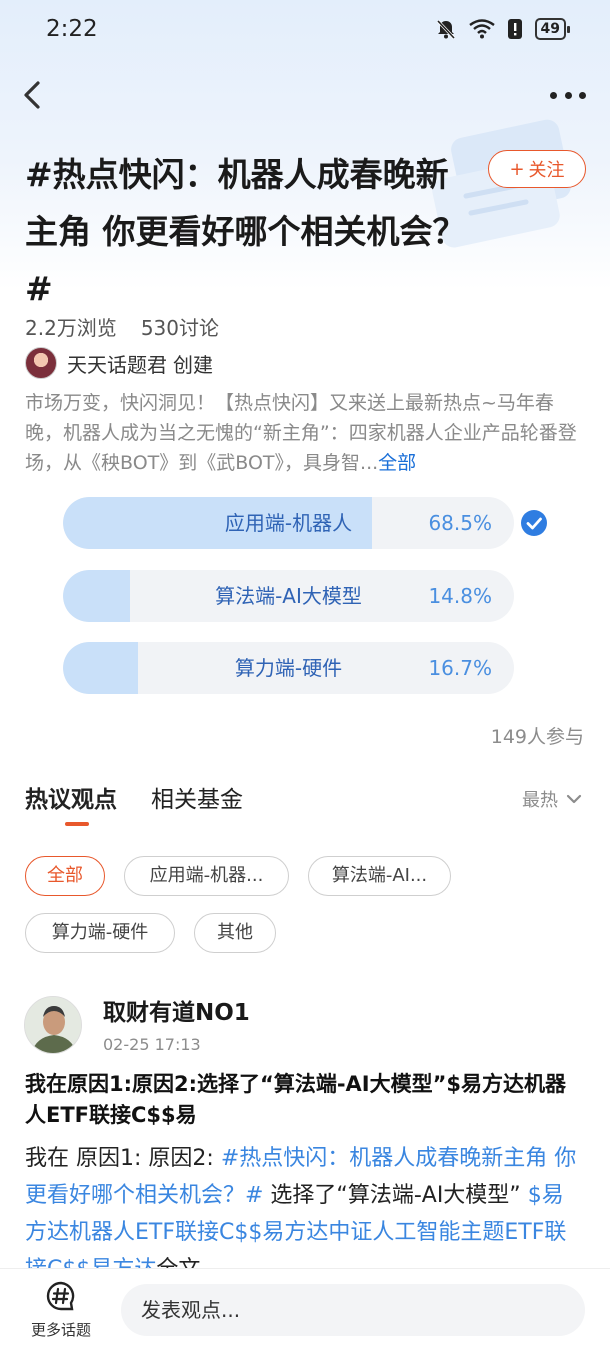 The height and width of the screenshot is (1350, 610). What do you see at coordinates (288, 523) in the screenshot?
I see `poll-option-application: 应用端-机器人 68.5%` at bounding box center [288, 523].